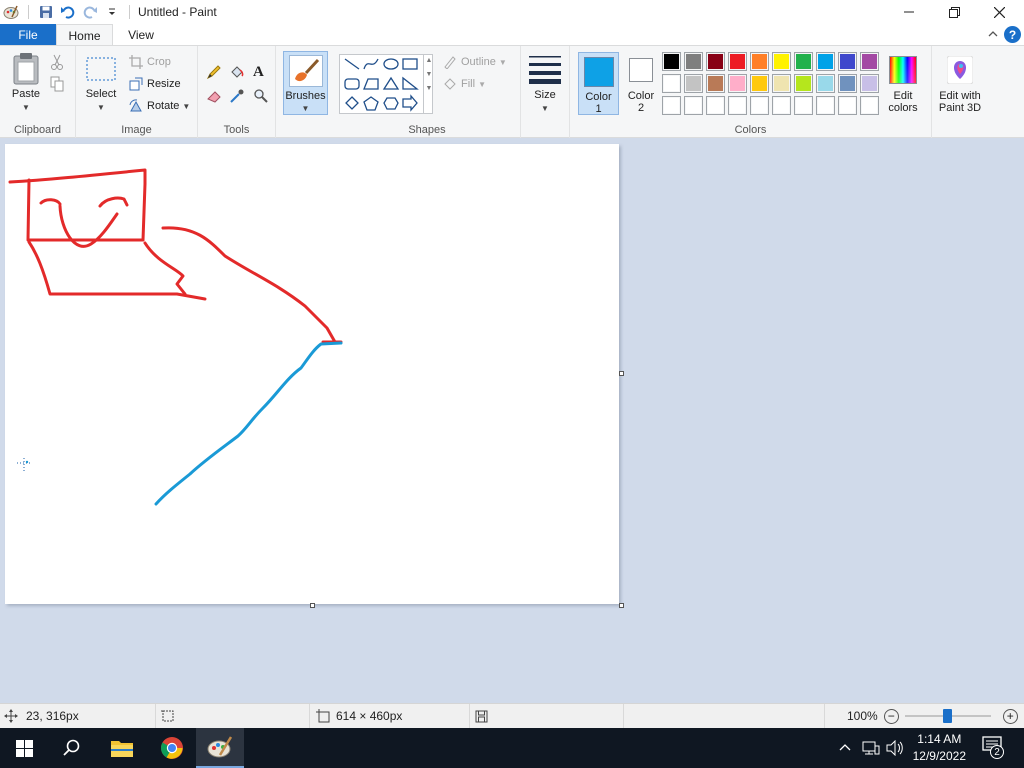 This screenshot has width=1024, height=768. I want to click on paste-button: Paste ▼, so click(26, 83).